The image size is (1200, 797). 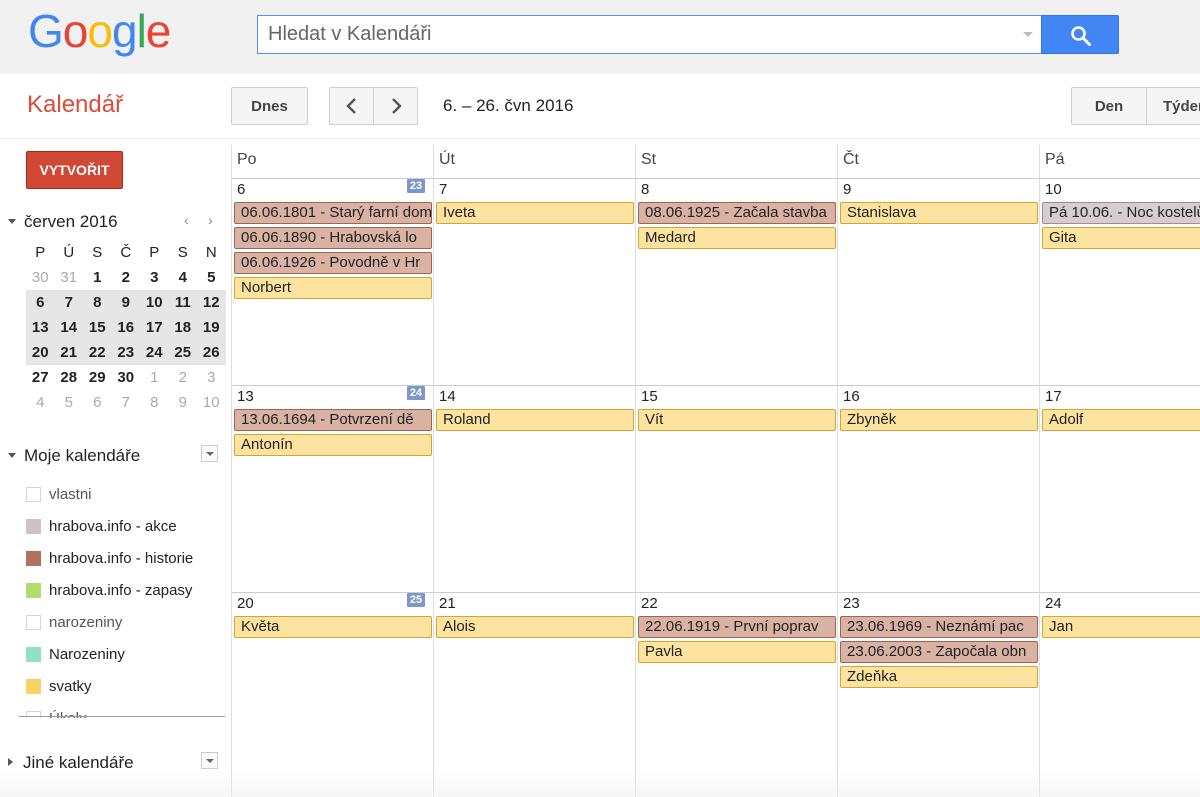 I want to click on mini-day: 27, so click(x=40, y=377).